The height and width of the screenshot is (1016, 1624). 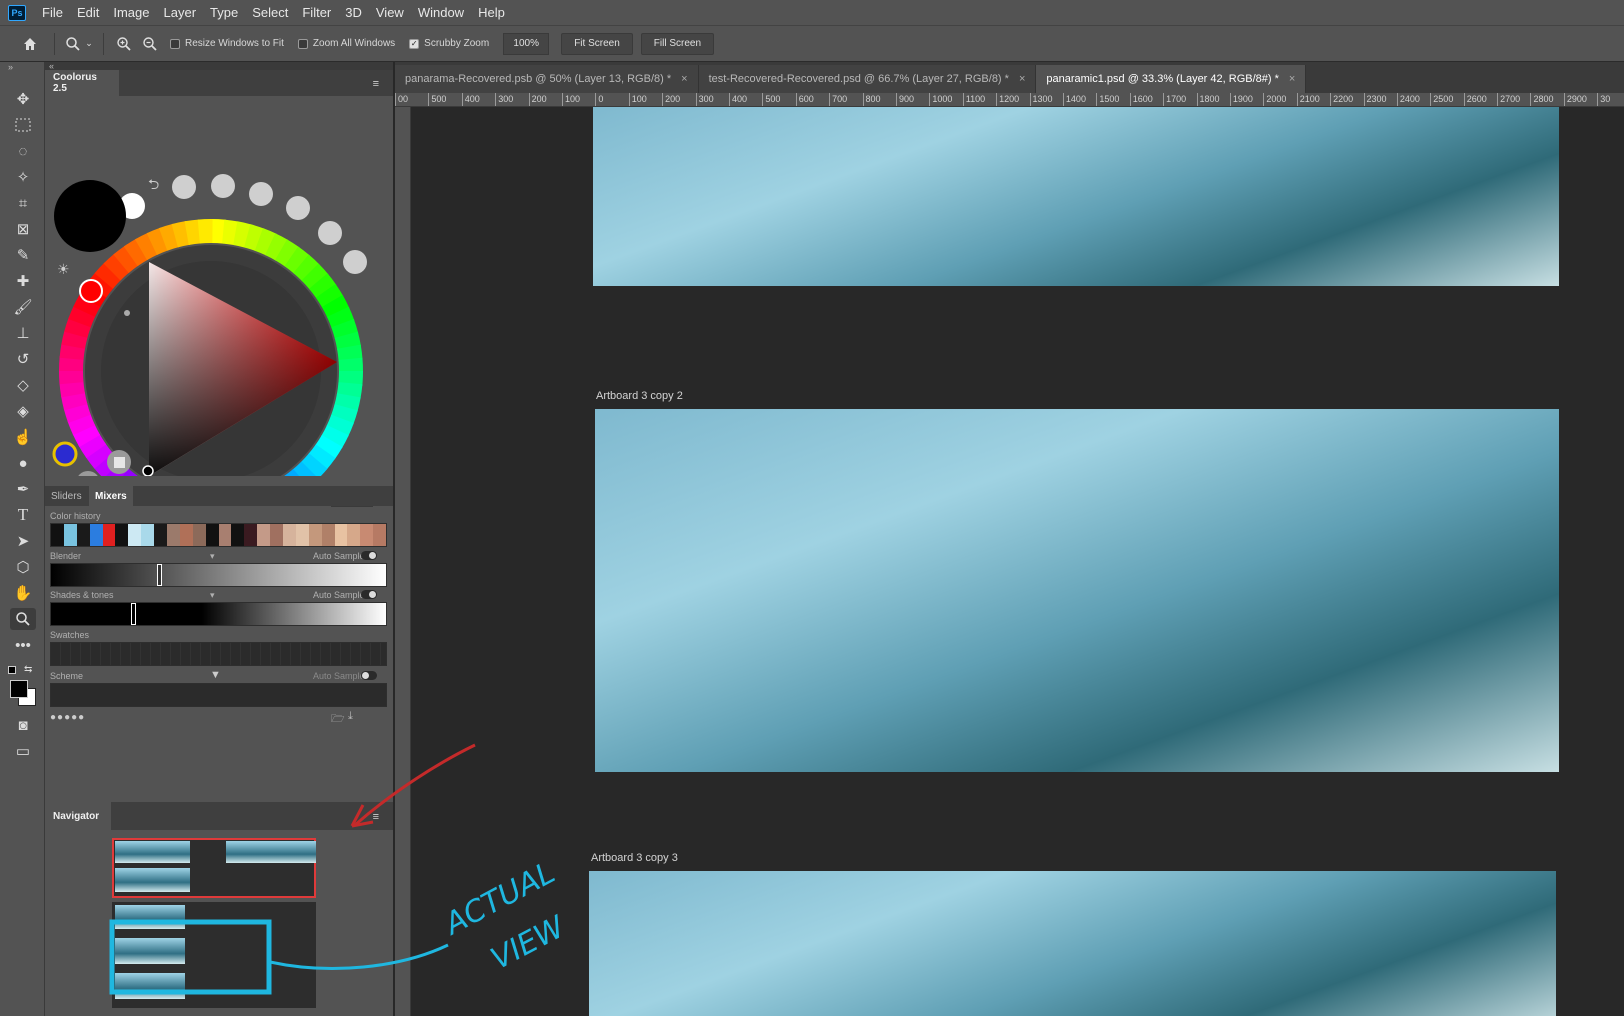 What do you see at coordinates (131, 12) in the screenshot?
I see `menu-image: Image` at bounding box center [131, 12].